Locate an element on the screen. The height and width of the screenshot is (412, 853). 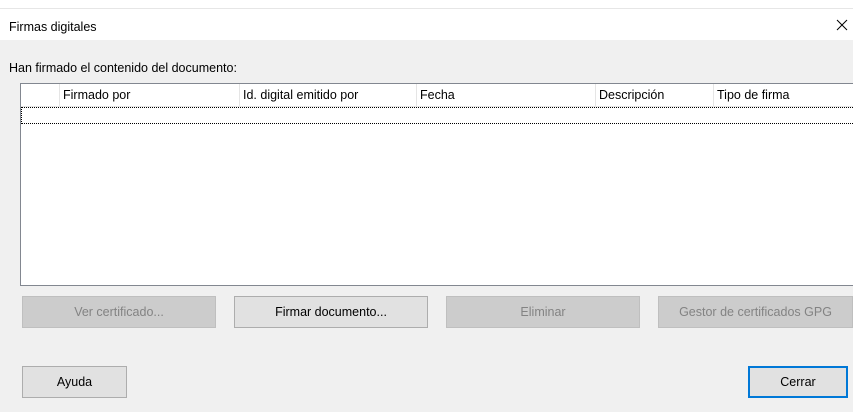
column-header-signature-type: Tipo de firma is located at coordinates (783, 95).